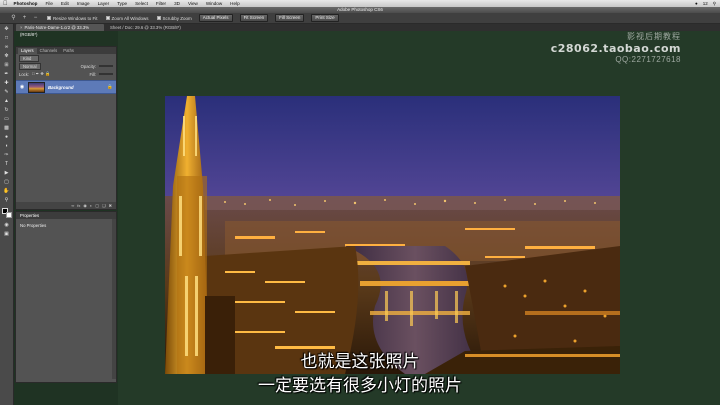  What do you see at coordinates (24, 18) in the screenshot?
I see `zoom-in-icon: +` at bounding box center [24, 18].